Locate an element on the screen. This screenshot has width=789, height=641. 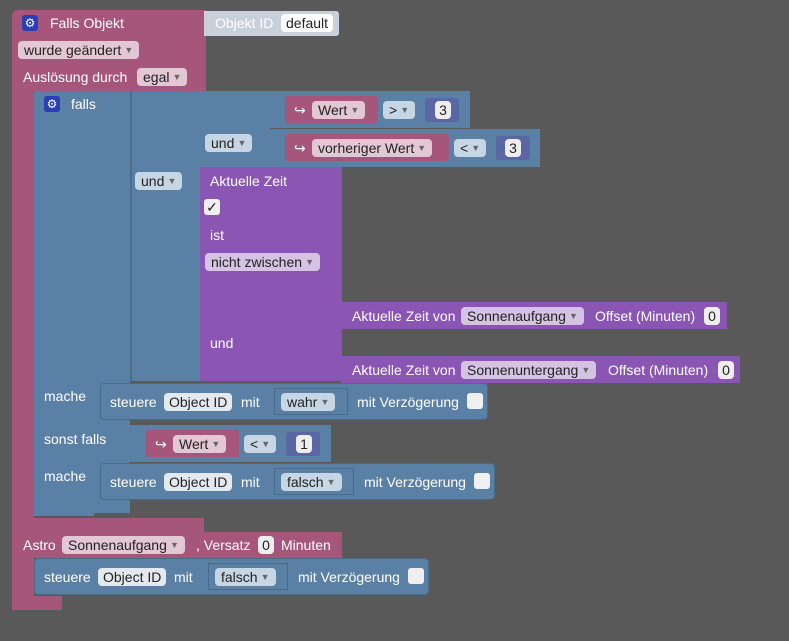
astro-event-dropdown: Sonnenuntergang ▼ is located at coordinates (529, 370).